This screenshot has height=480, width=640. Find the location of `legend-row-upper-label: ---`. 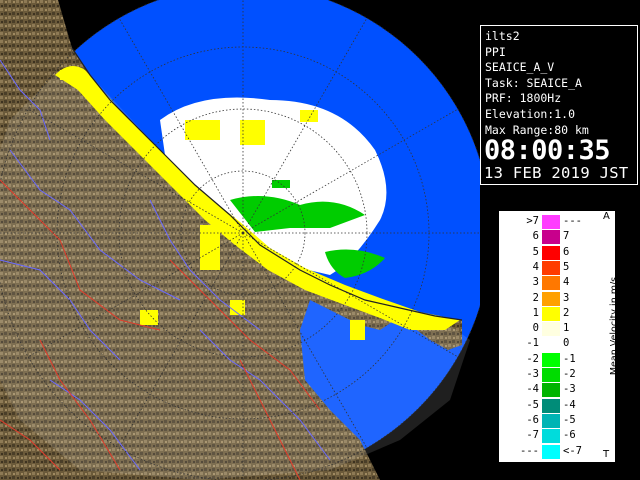

legend-row-upper-label: --- is located at coordinates (529, 450).